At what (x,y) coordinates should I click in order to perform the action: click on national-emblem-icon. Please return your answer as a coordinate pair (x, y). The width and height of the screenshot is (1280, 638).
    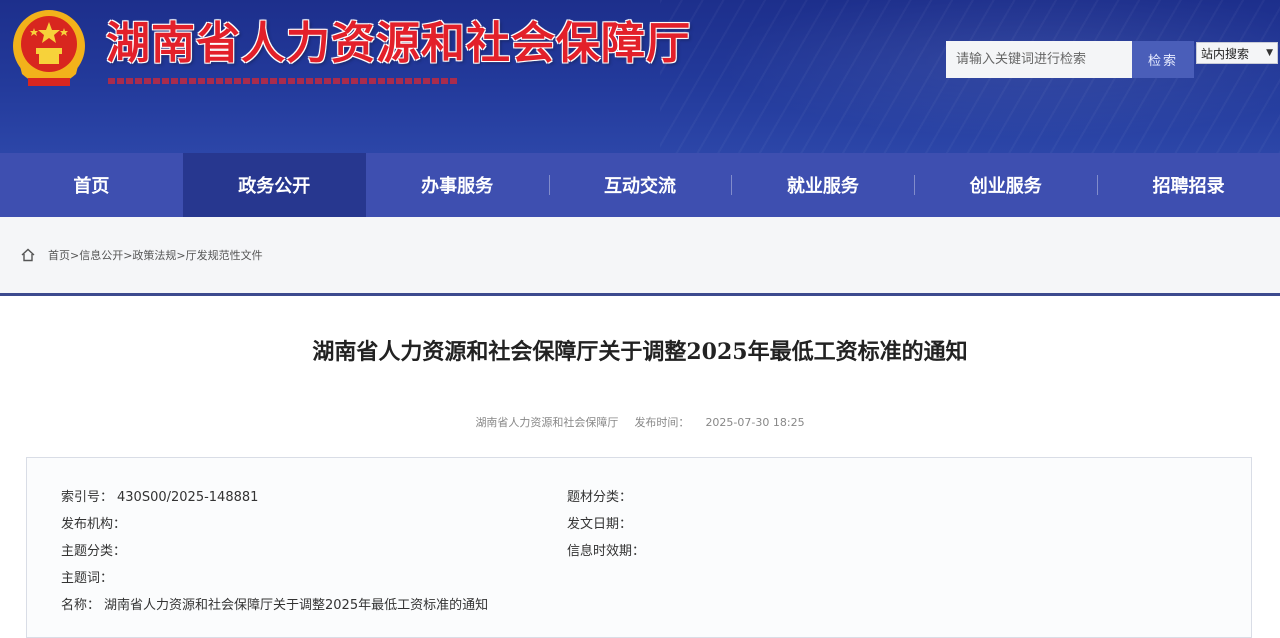
    Looking at the image, I should click on (49, 50).